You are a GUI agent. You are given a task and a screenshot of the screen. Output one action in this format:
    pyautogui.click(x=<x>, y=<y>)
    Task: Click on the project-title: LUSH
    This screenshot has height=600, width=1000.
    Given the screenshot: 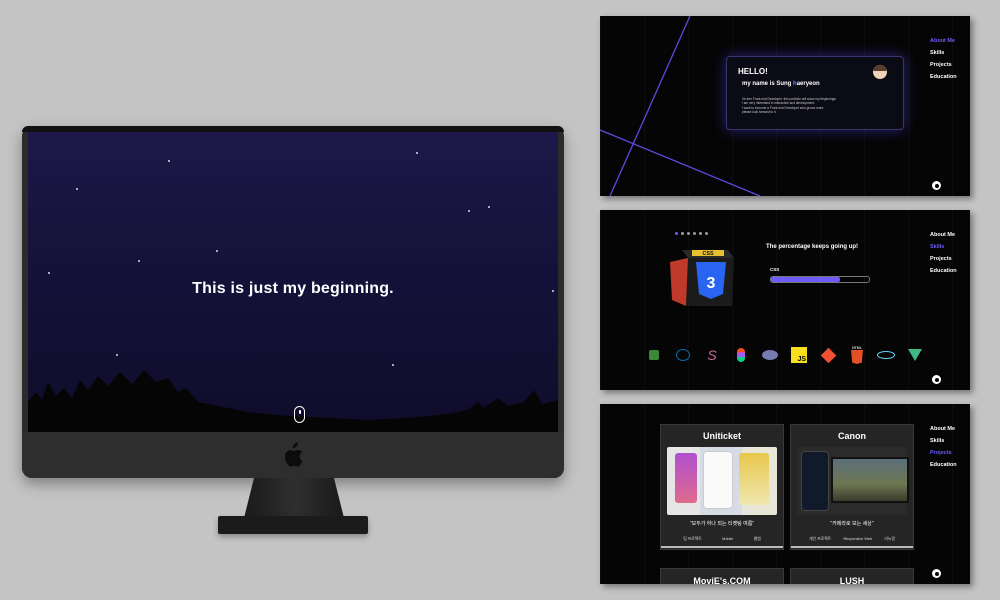 What is the action you would take?
    pyautogui.click(x=852, y=580)
    